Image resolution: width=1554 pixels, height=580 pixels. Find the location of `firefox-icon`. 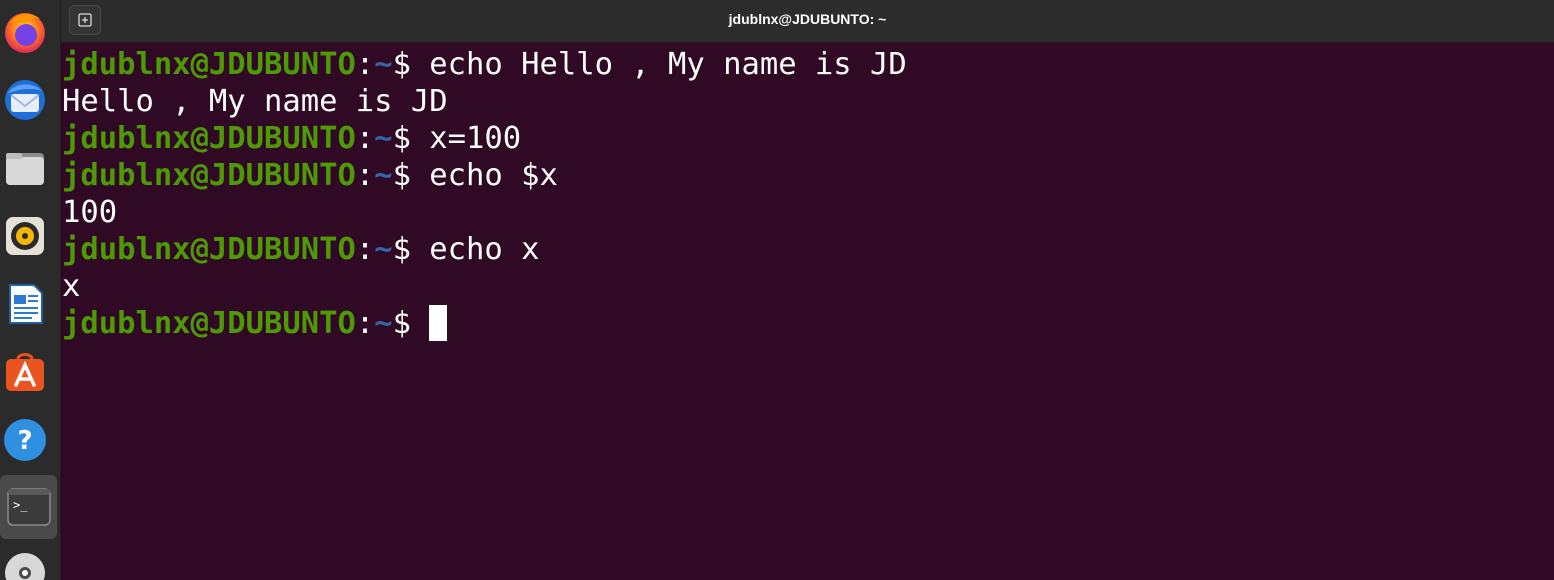

firefox-icon is located at coordinates (25, 33).